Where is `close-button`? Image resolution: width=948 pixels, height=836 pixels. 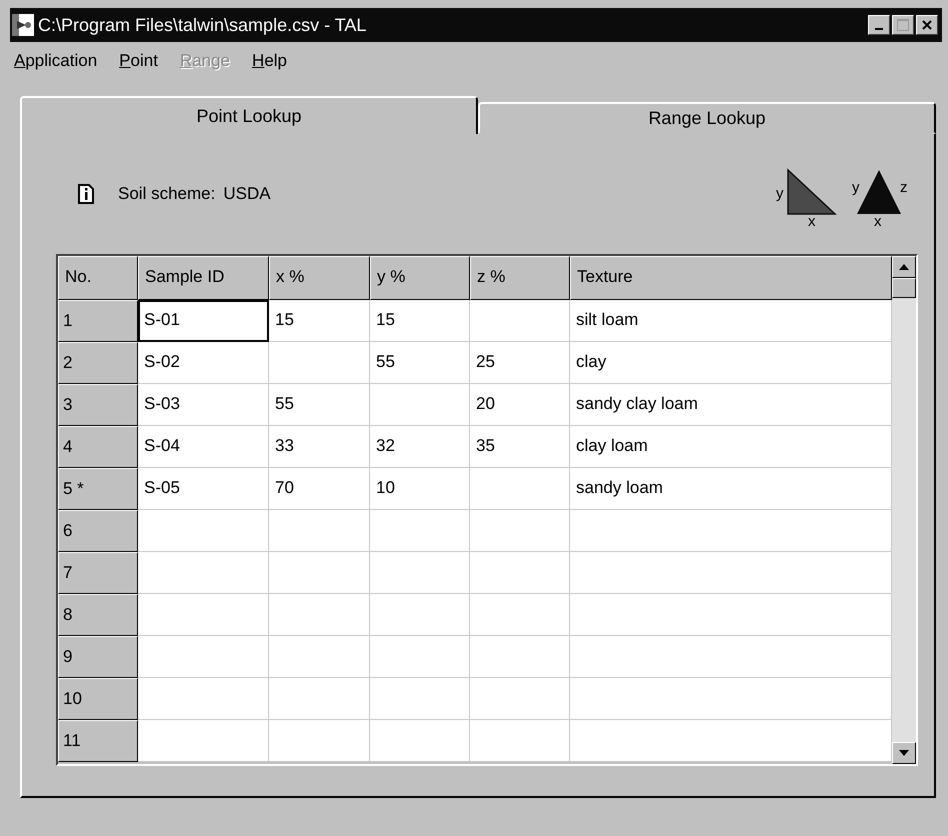
close-button is located at coordinates (927, 25).